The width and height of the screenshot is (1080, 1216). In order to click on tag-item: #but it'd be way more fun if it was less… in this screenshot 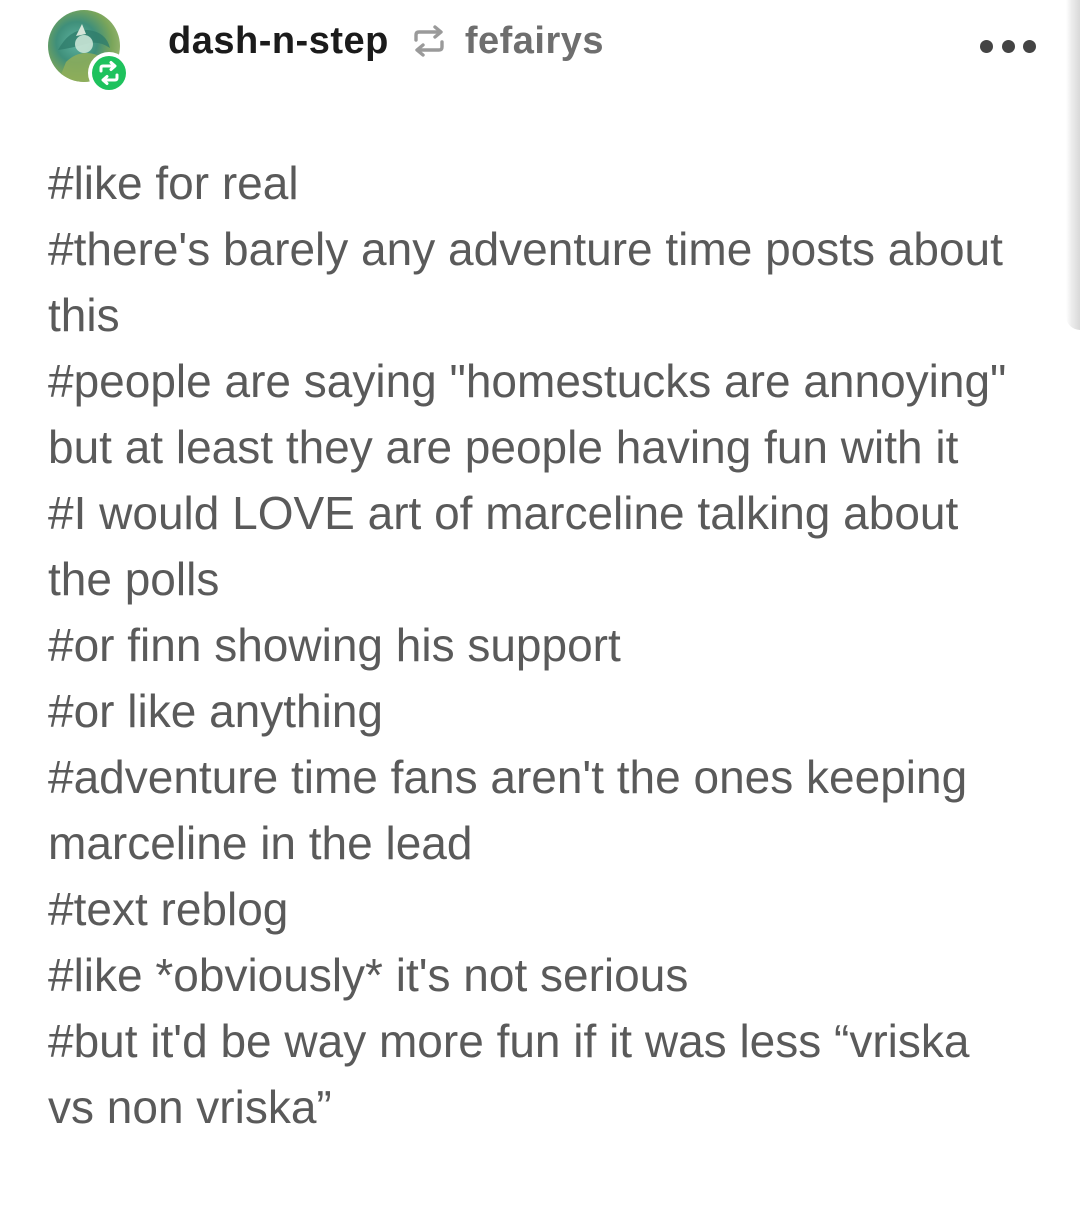, I will do `click(528, 1074)`.